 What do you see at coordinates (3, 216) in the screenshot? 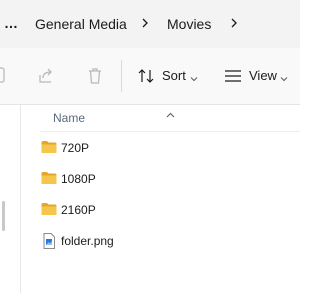
I see `navigation-scrollbar` at bounding box center [3, 216].